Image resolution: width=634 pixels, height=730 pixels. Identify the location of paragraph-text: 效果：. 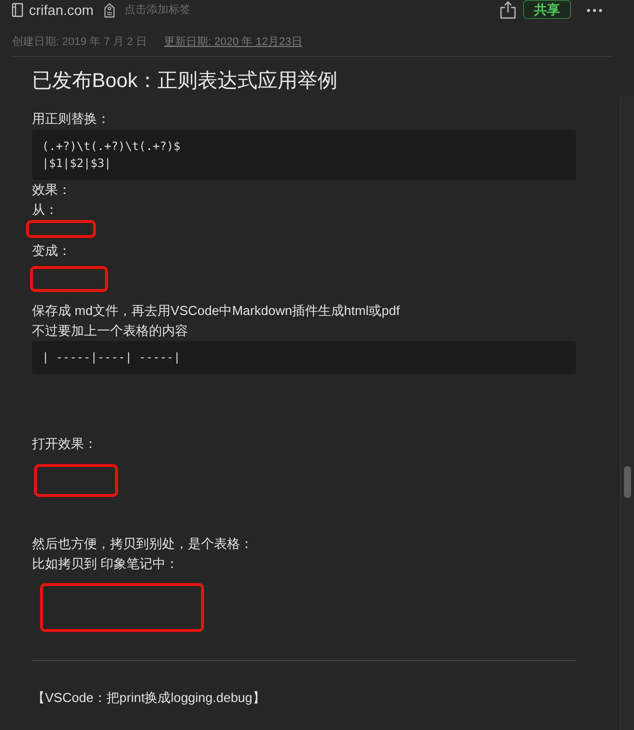
(51, 190).